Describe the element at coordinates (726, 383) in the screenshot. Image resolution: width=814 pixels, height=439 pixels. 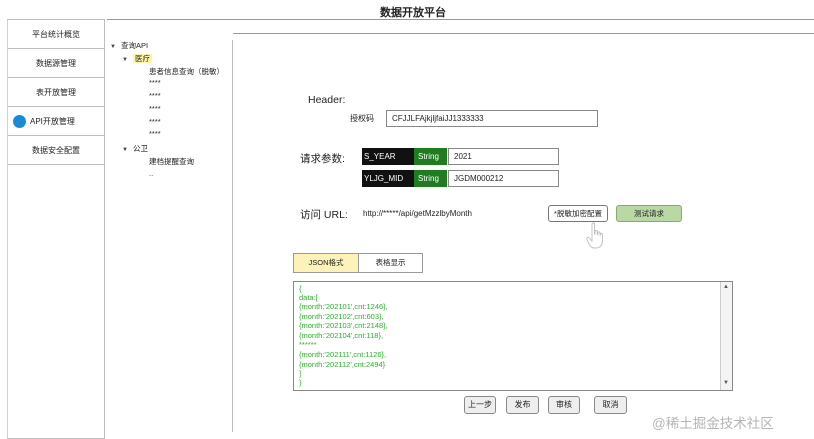
I see `scroll-down-icon: ▼` at that location.